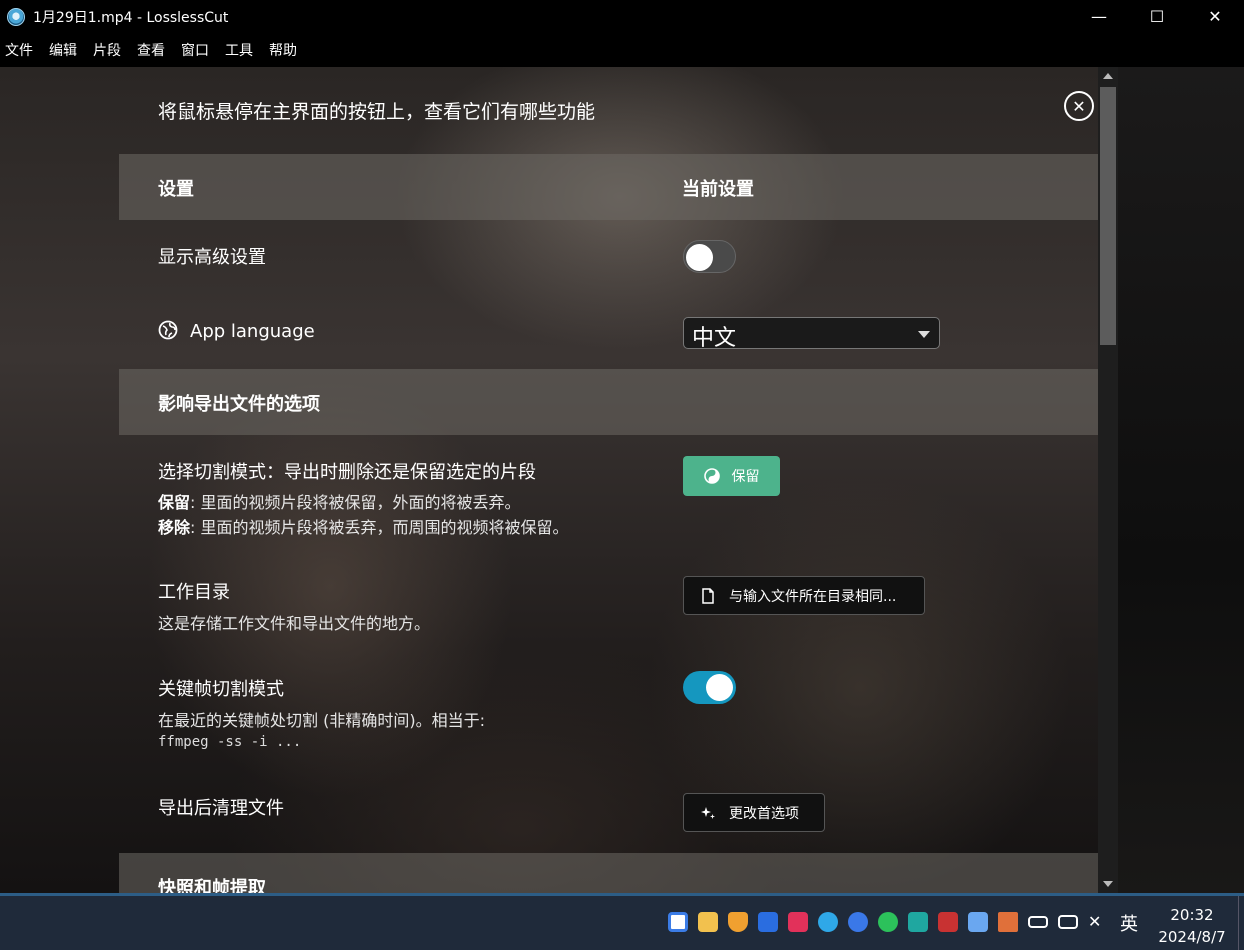 This screenshot has height=950, width=1244. What do you see at coordinates (1038, 922) in the screenshot?
I see `battery-icon` at bounding box center [1038, 922].